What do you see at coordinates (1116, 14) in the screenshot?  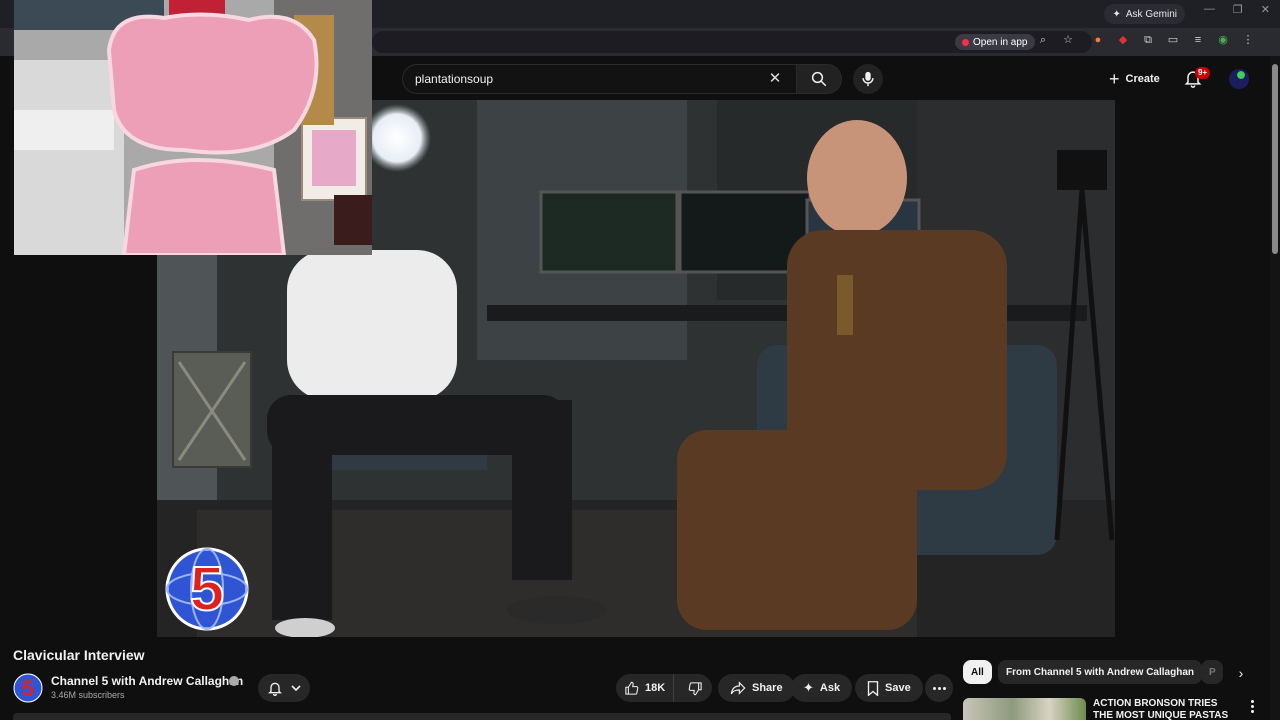 I see `gemini-sparkle-icon: ✦` at bounding box center [1116, 14].